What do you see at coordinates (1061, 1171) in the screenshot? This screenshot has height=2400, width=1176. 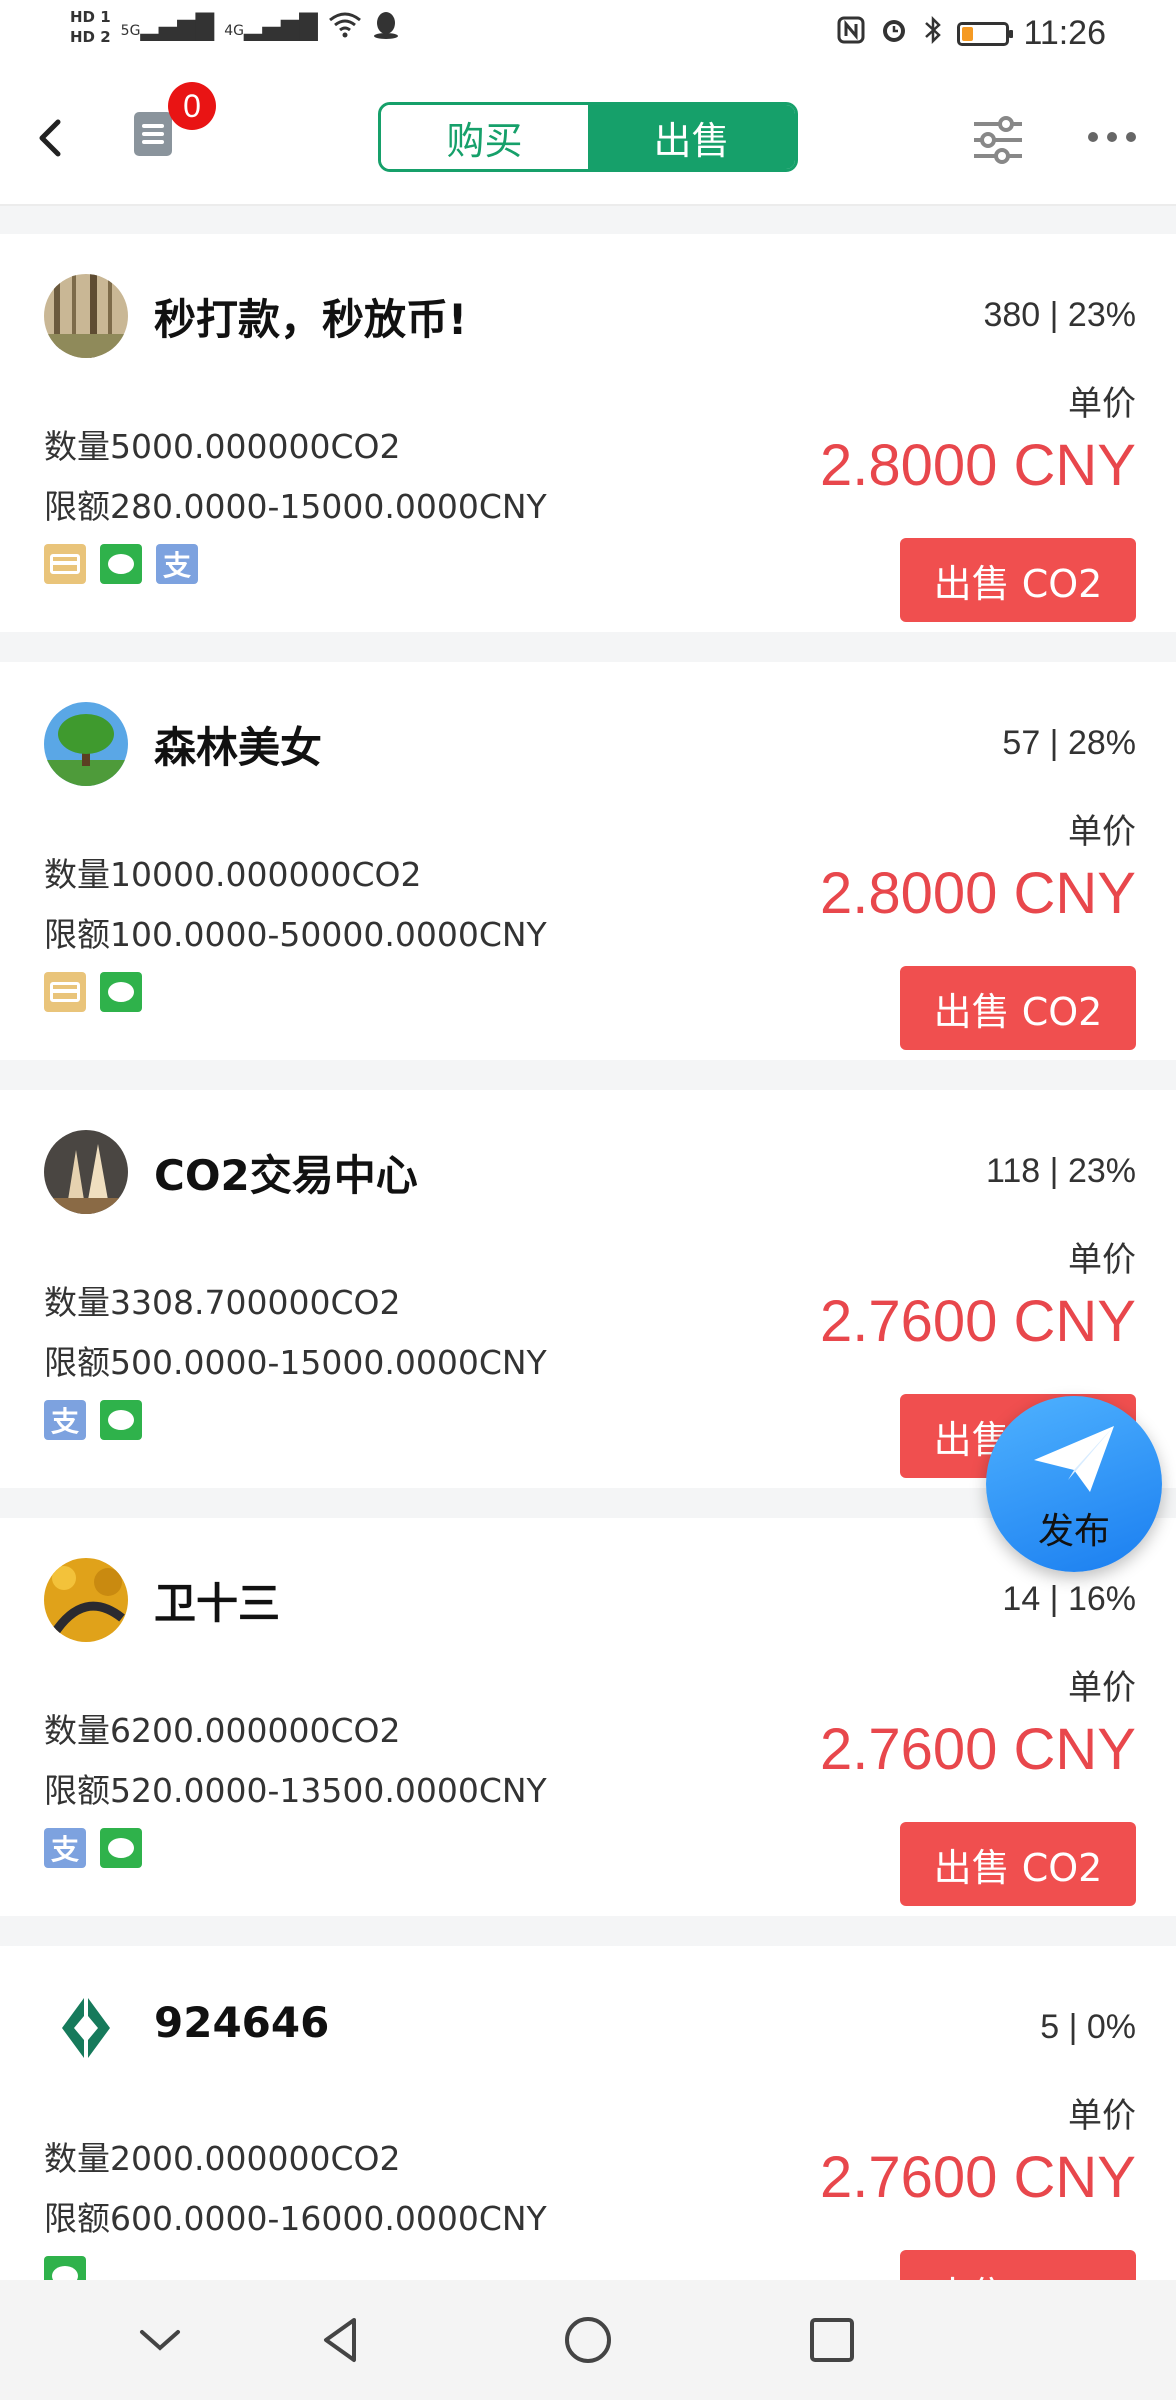 I see `trade-stats: 118 | 23%` at bounding box center [1061, 1171].